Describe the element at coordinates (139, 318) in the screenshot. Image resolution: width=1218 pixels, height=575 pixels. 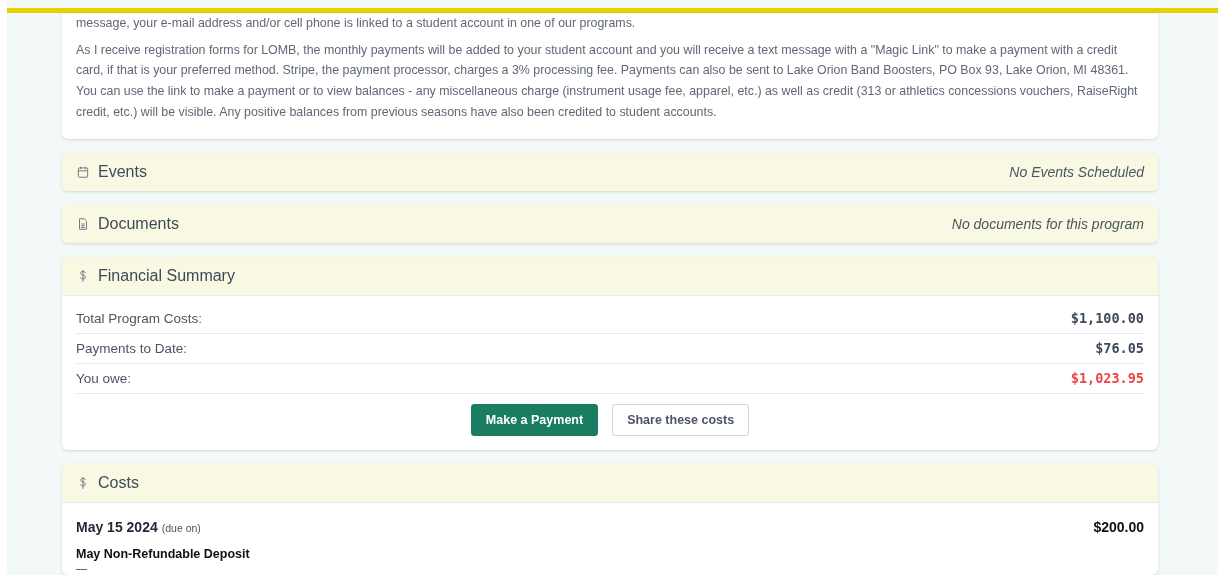
I see `summary-label: Total Program Costs:` at that location.